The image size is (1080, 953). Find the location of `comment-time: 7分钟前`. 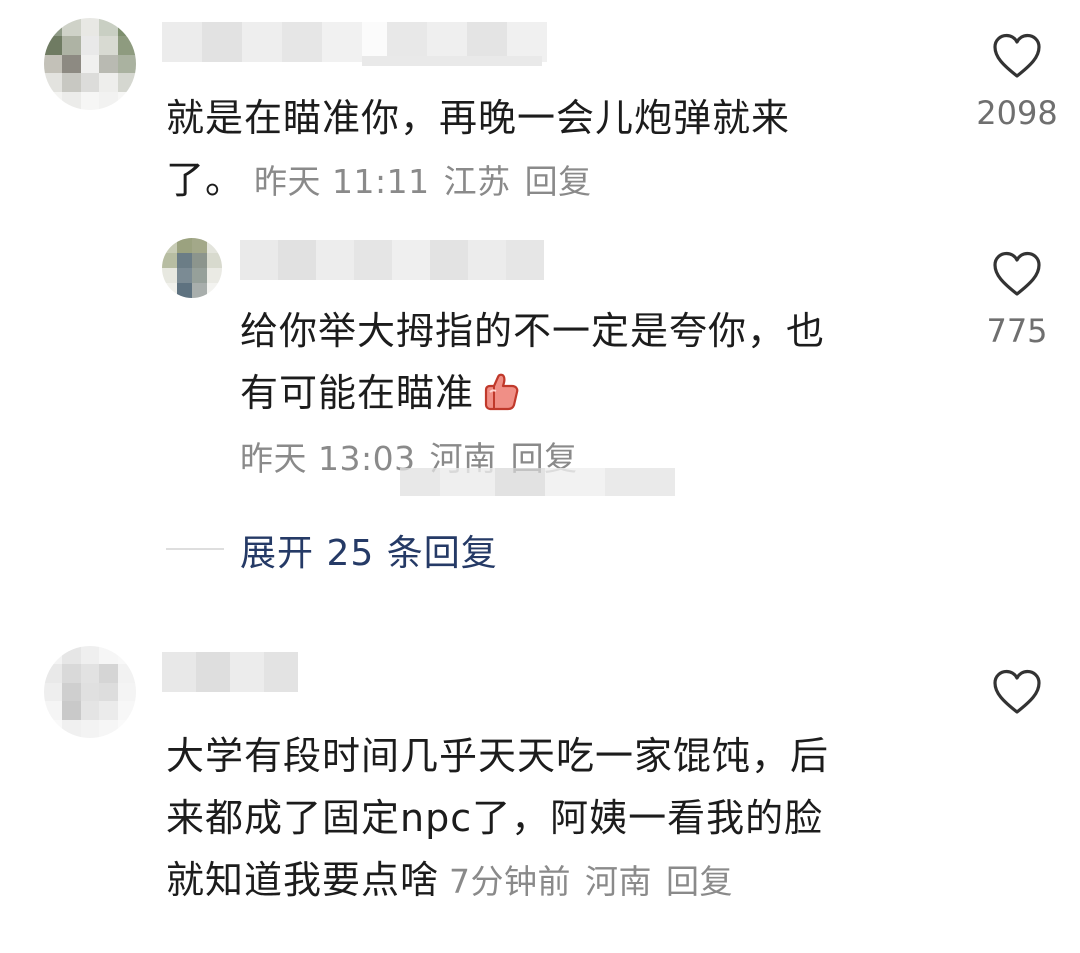

comment-time: 7分钟前 is located at coordinates (510, 881).